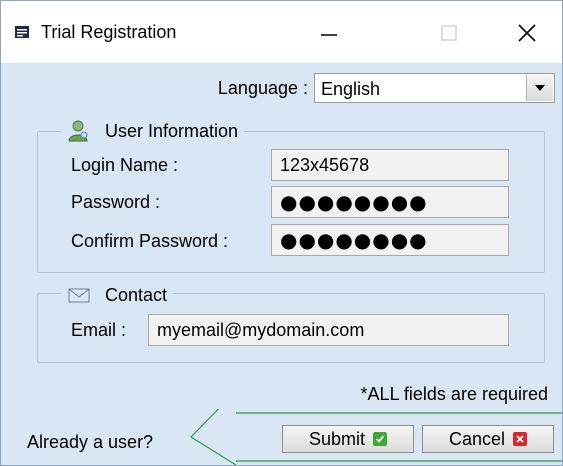  I want to click on language-row: Language : English, so click(281, 87).